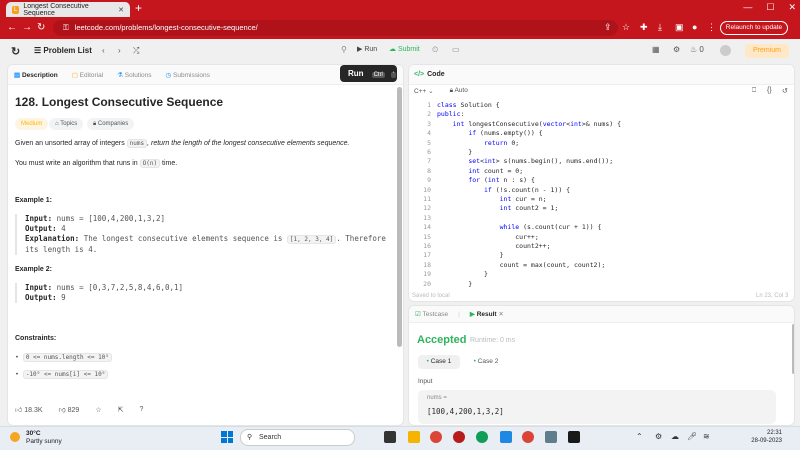 The image size is (800, 450). Describe the element at coordinates (344, 49) in the screenshot. I see `debug-icon: ⚲` at that location.